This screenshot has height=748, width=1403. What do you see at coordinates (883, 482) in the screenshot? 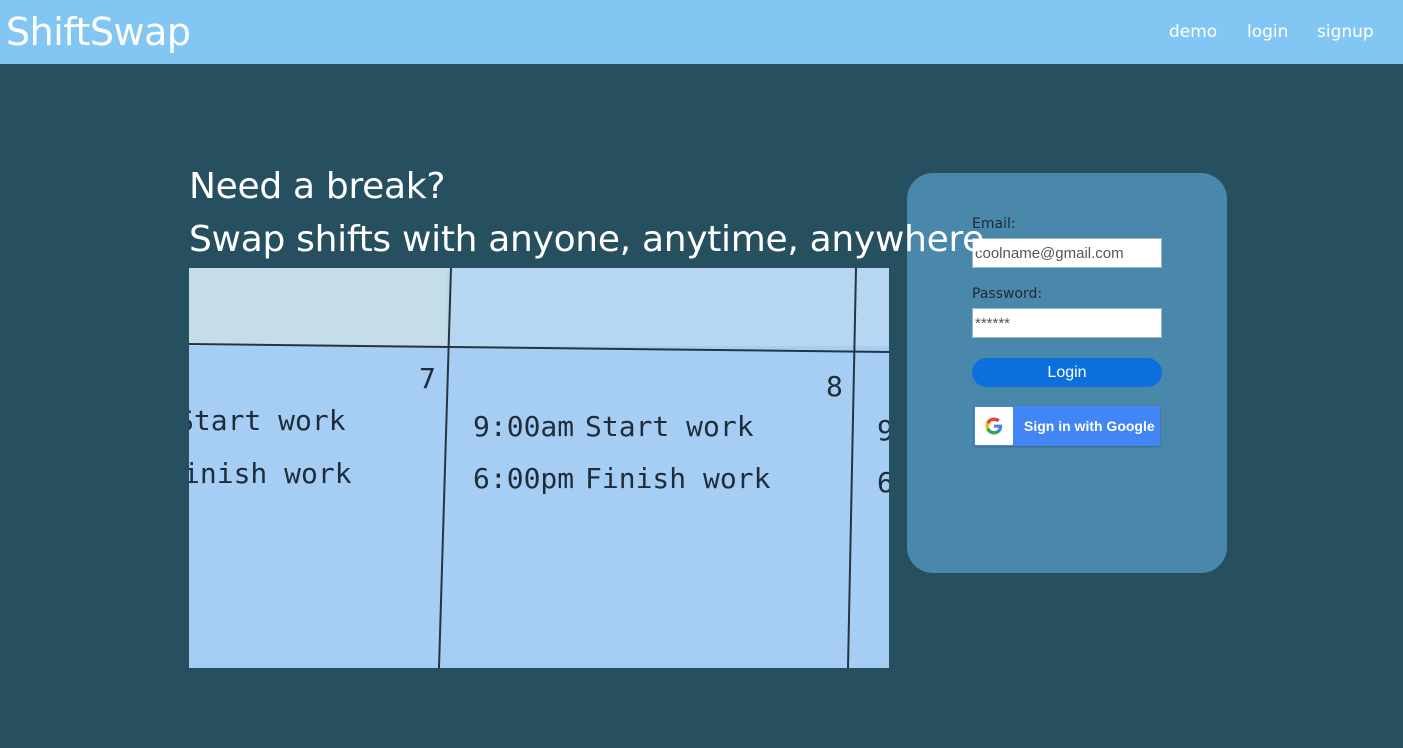
I see `schedule-c-finish: 6` at bounding box center [883, 482].